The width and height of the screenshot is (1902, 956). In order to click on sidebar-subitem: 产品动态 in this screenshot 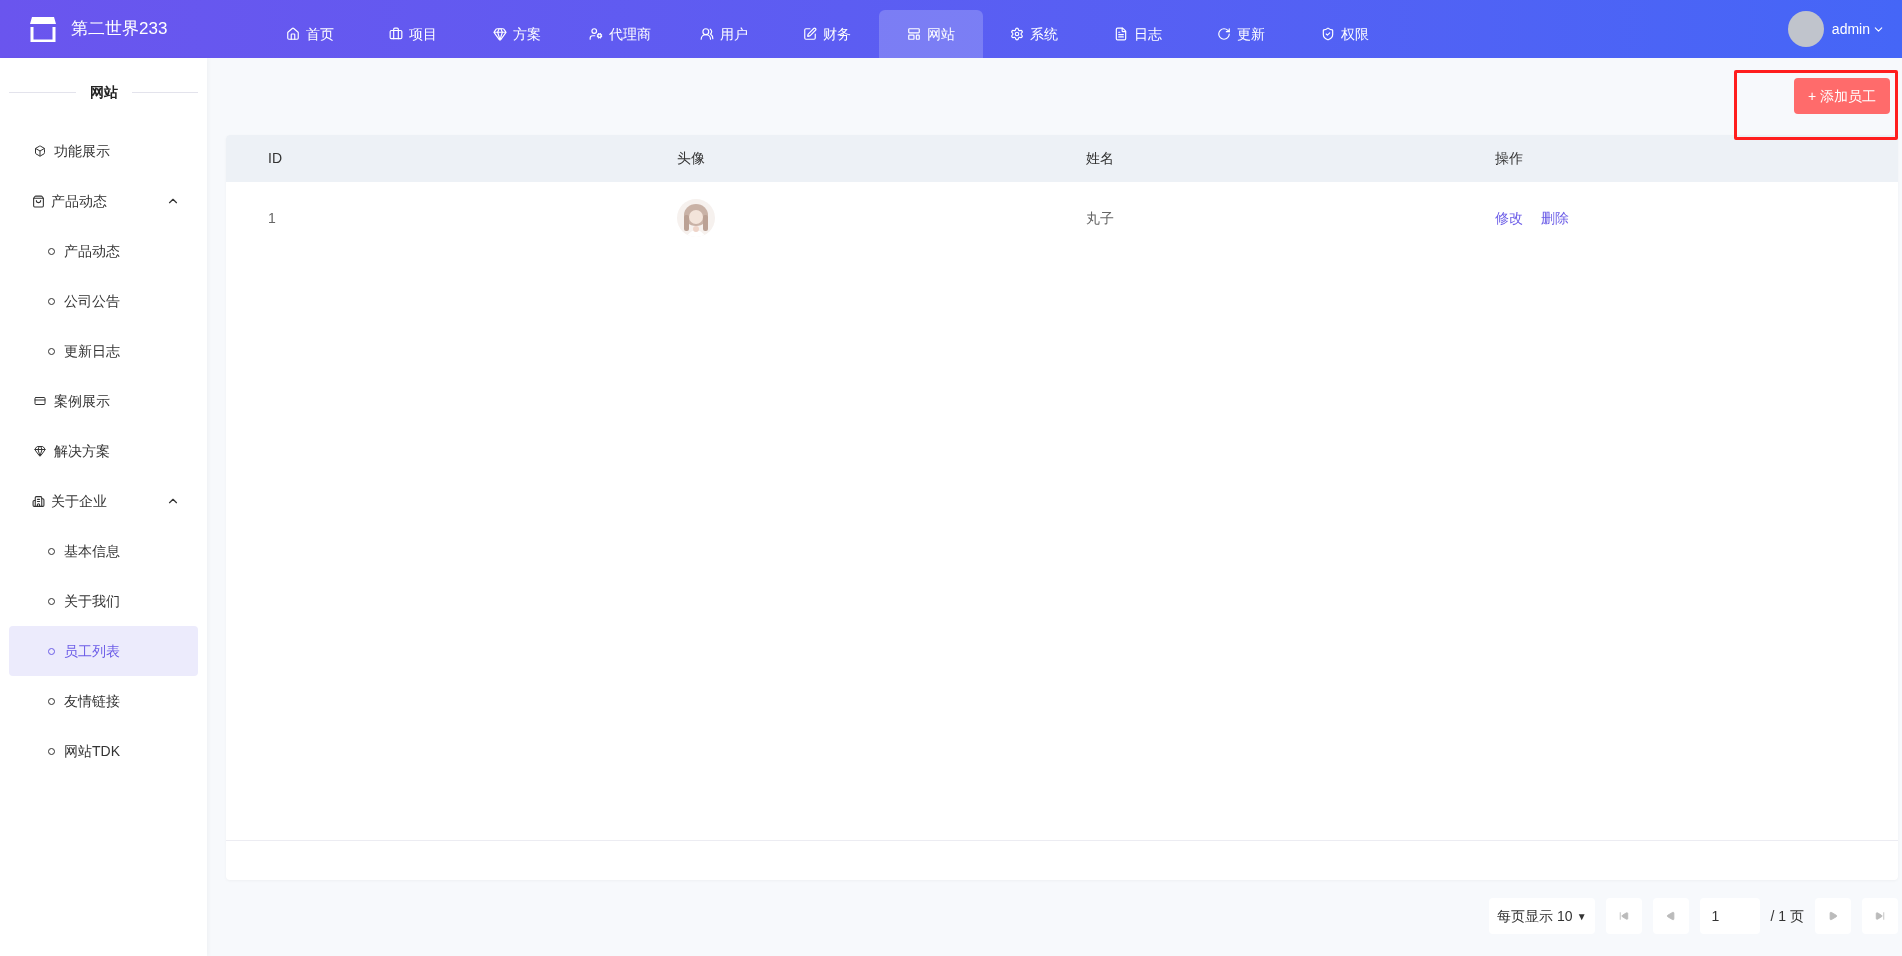, I will do `click(103, 251)`.